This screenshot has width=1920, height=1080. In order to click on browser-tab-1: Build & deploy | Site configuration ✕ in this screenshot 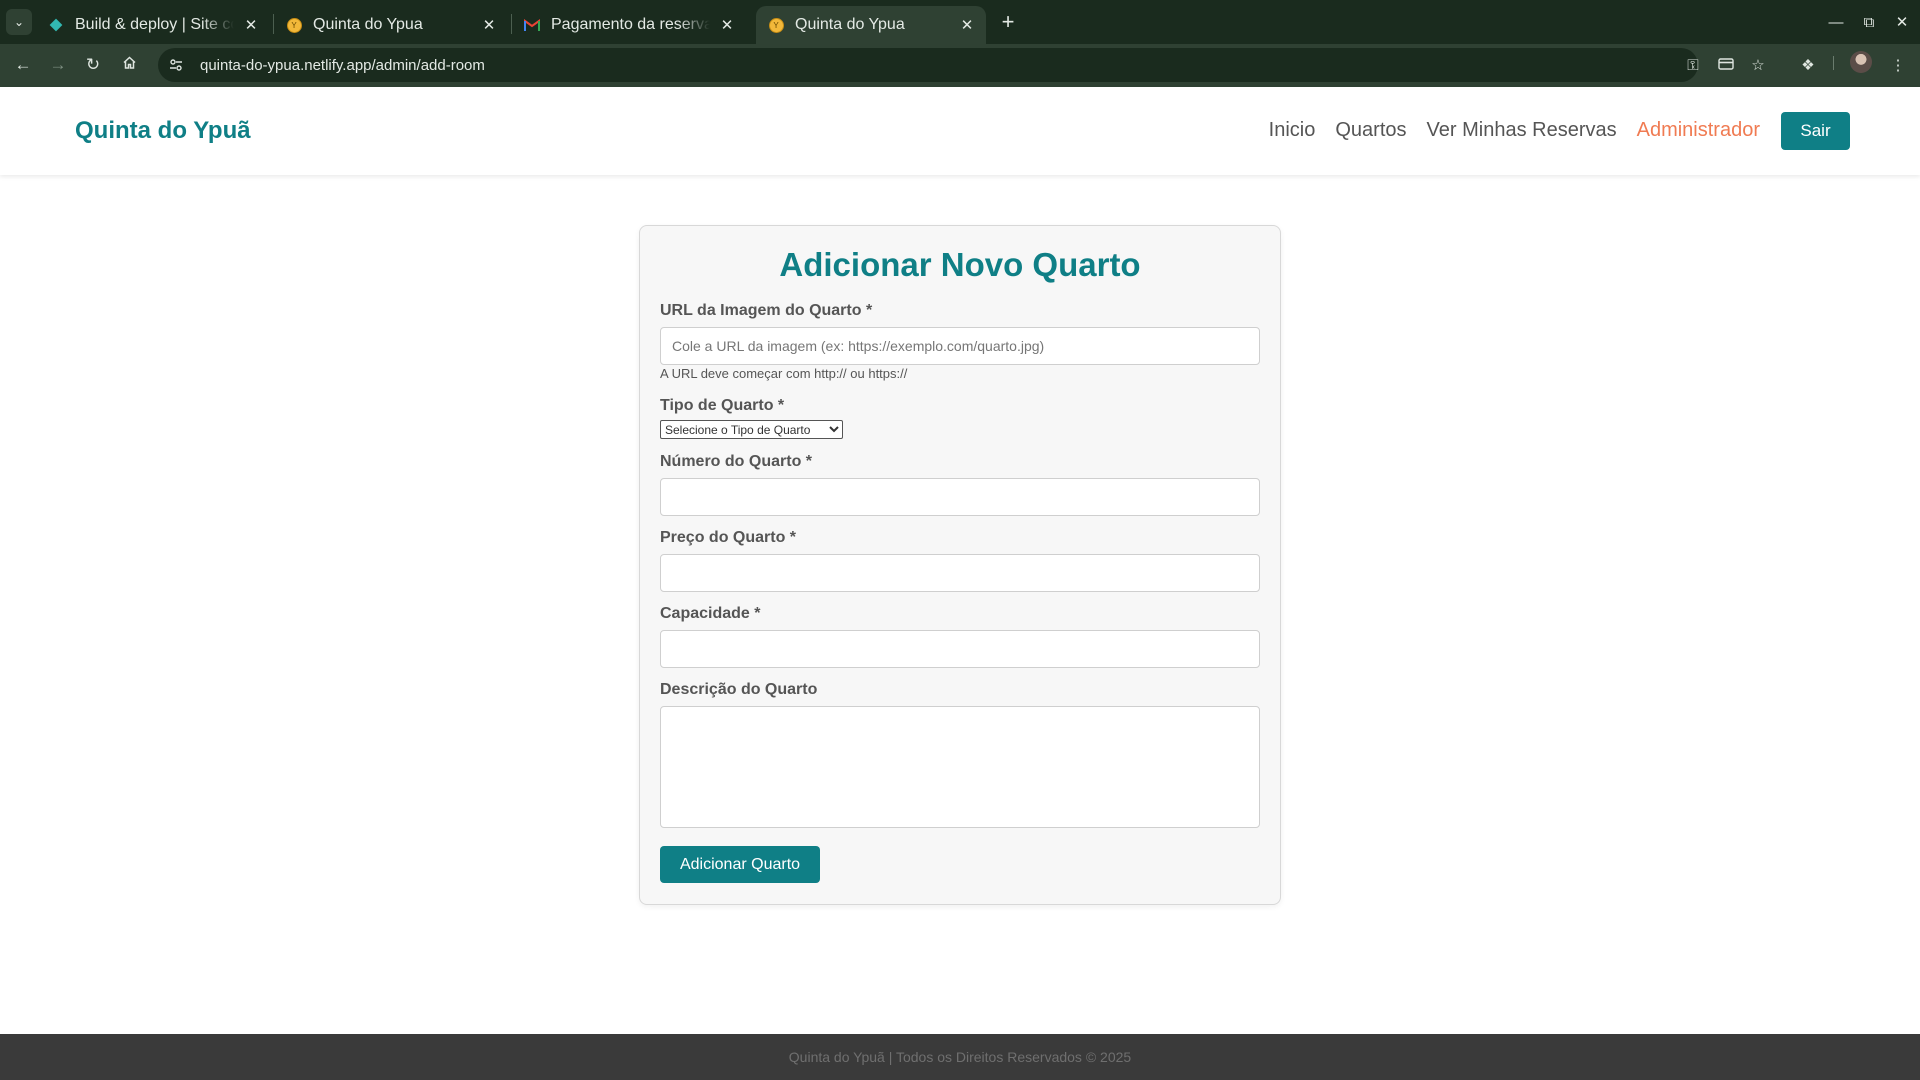, I will do `click(153, 25)`.